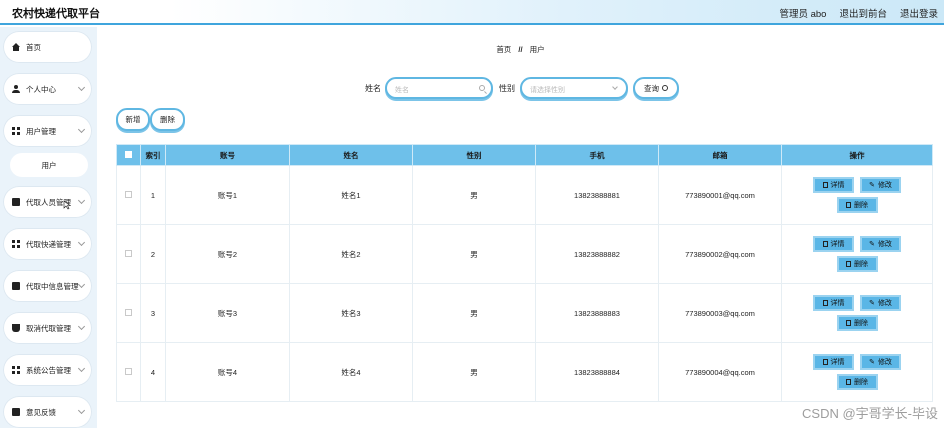  What do you see at coordinates (474, 155) in the screenshot?
I see `column-header: 性别` at bounding box center [474, 155].